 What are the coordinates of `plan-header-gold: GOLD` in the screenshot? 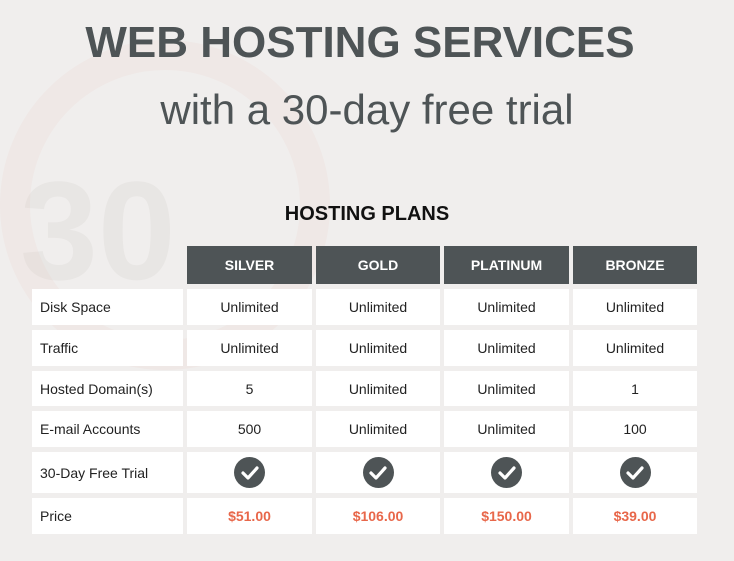 It's located at (378, 265).